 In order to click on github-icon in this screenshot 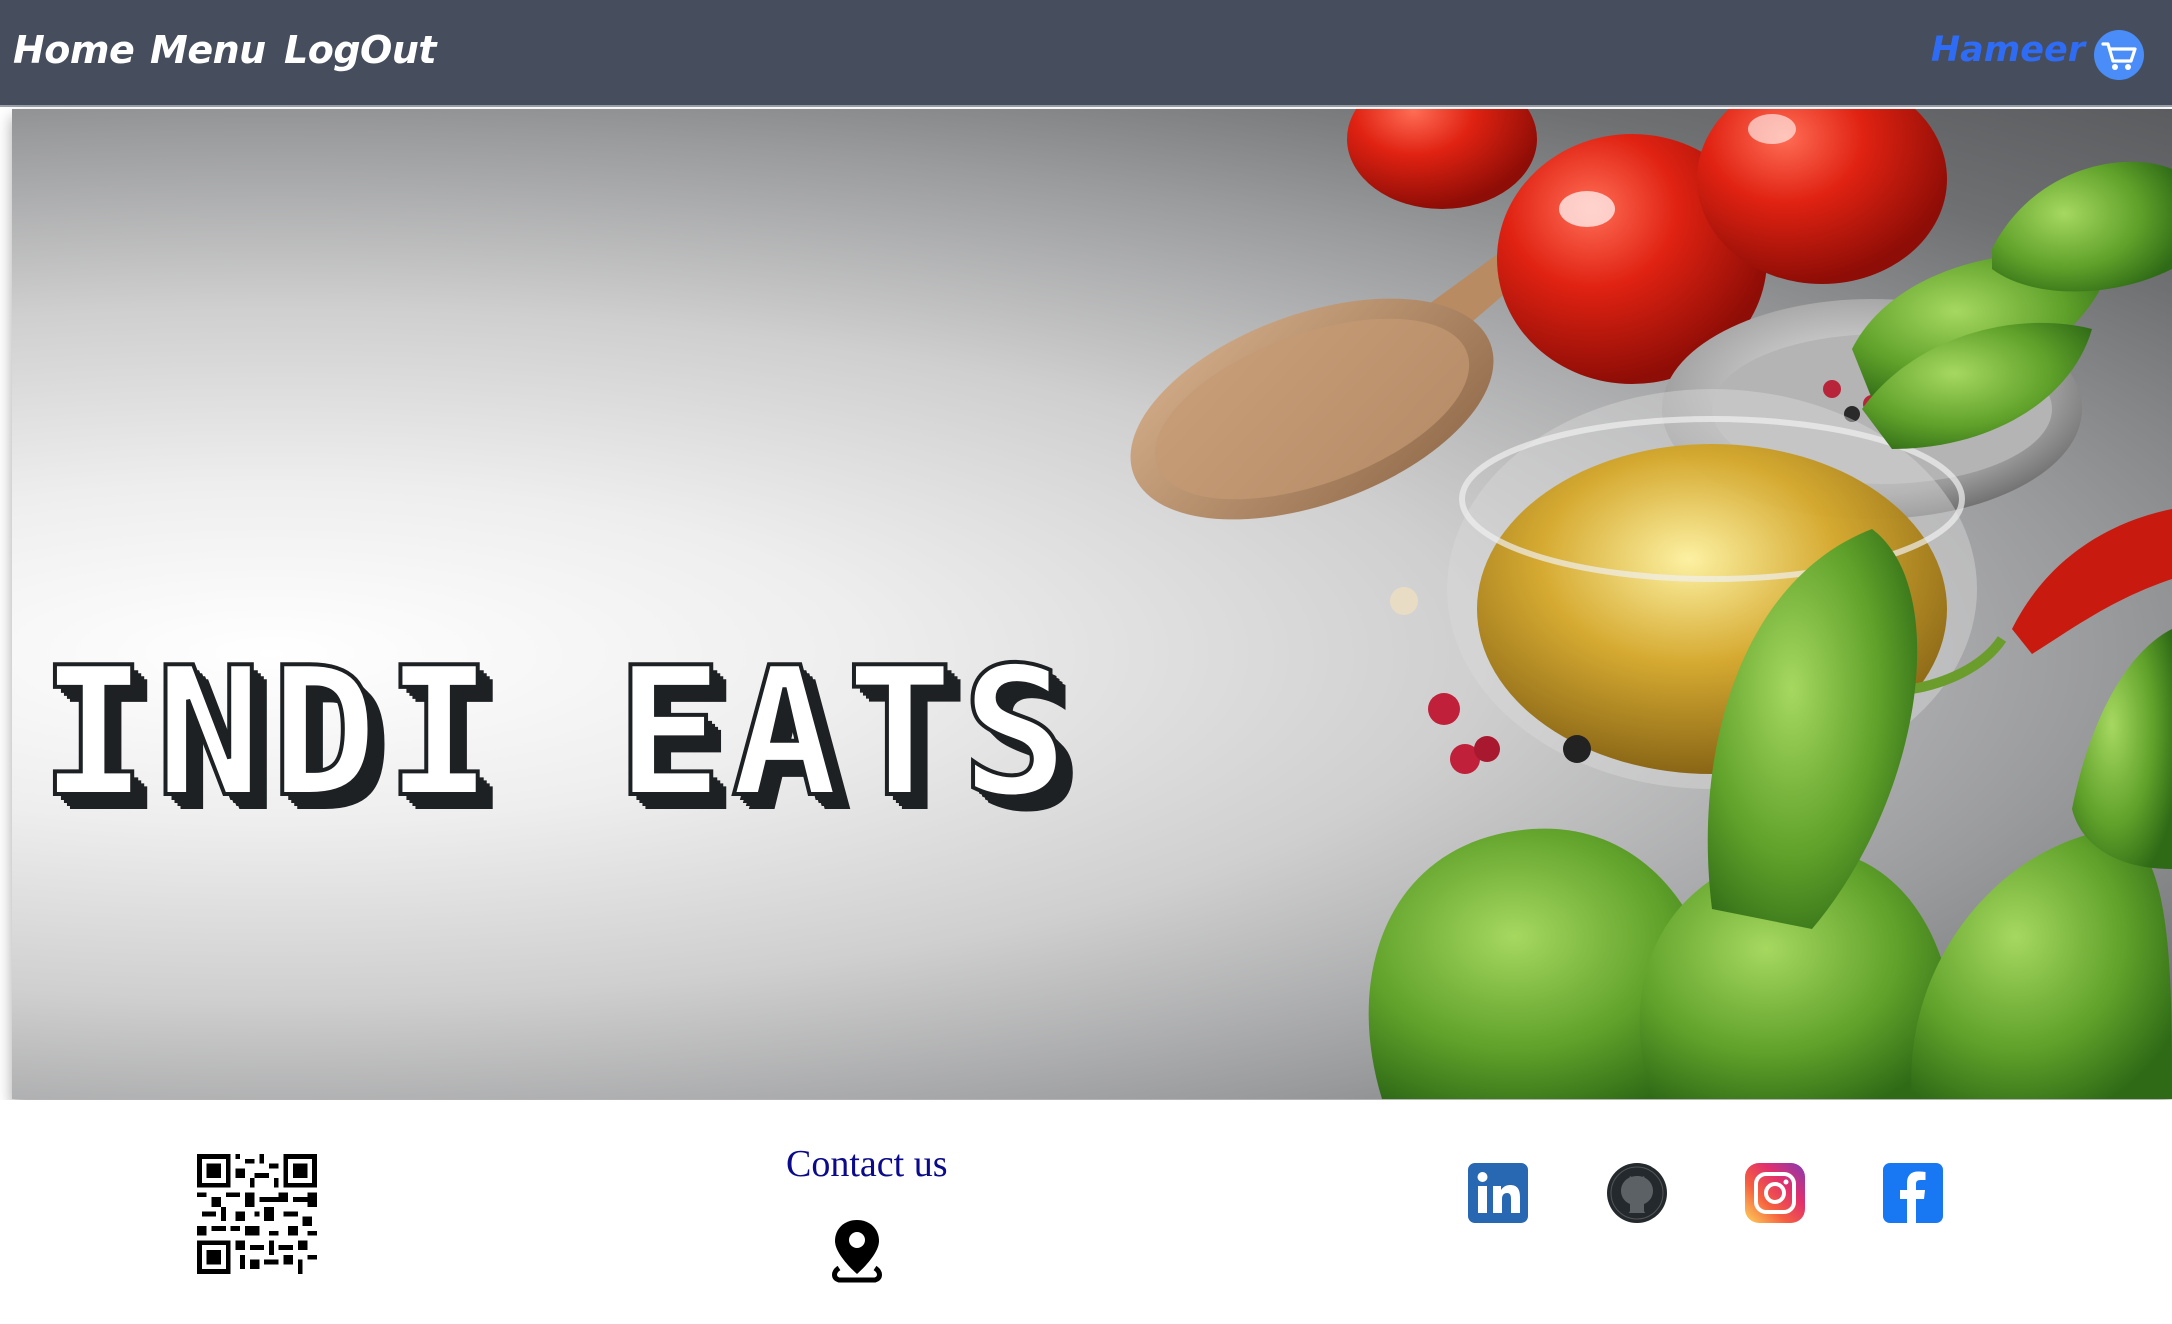, I will do `click(1637, 1193)`.